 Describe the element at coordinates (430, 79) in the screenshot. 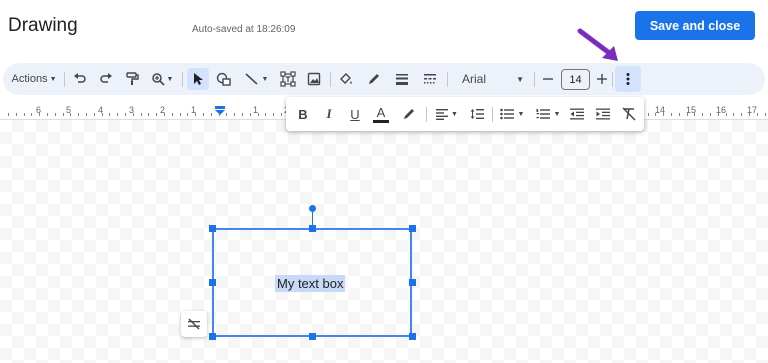

I see `border-dash-button` at that location.